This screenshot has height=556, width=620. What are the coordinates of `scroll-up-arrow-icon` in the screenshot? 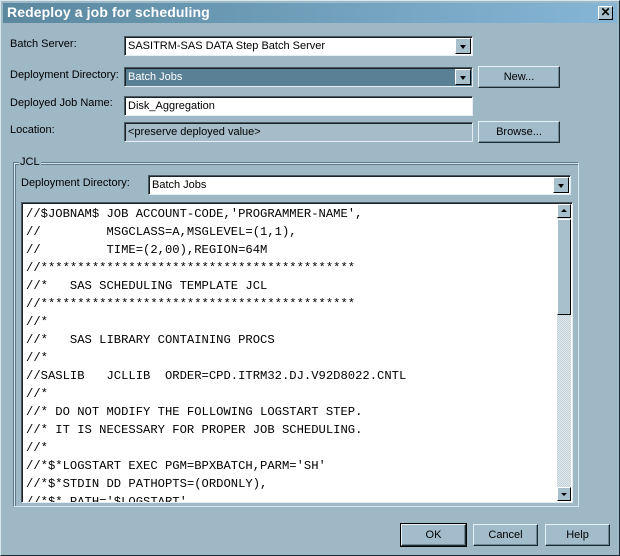 It's located at (564, 211).